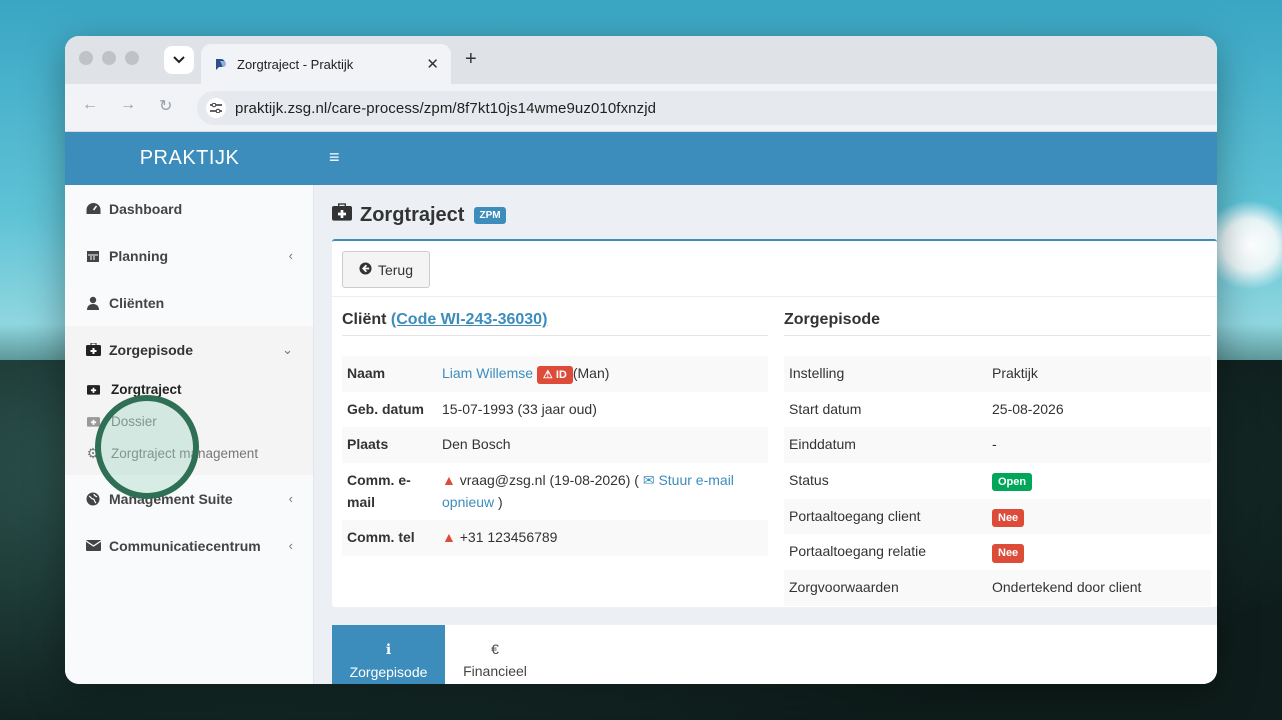  Describe the element at coordinates (555, 323) in the screenshot. I see `client-heading: Cliënt (Code WI-243-36030)` at that location.